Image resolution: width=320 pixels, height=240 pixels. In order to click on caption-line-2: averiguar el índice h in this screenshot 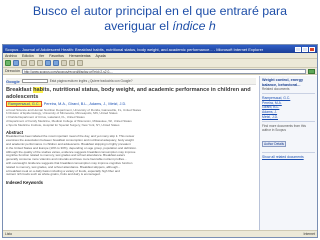, I will do `click(160, 26)`.